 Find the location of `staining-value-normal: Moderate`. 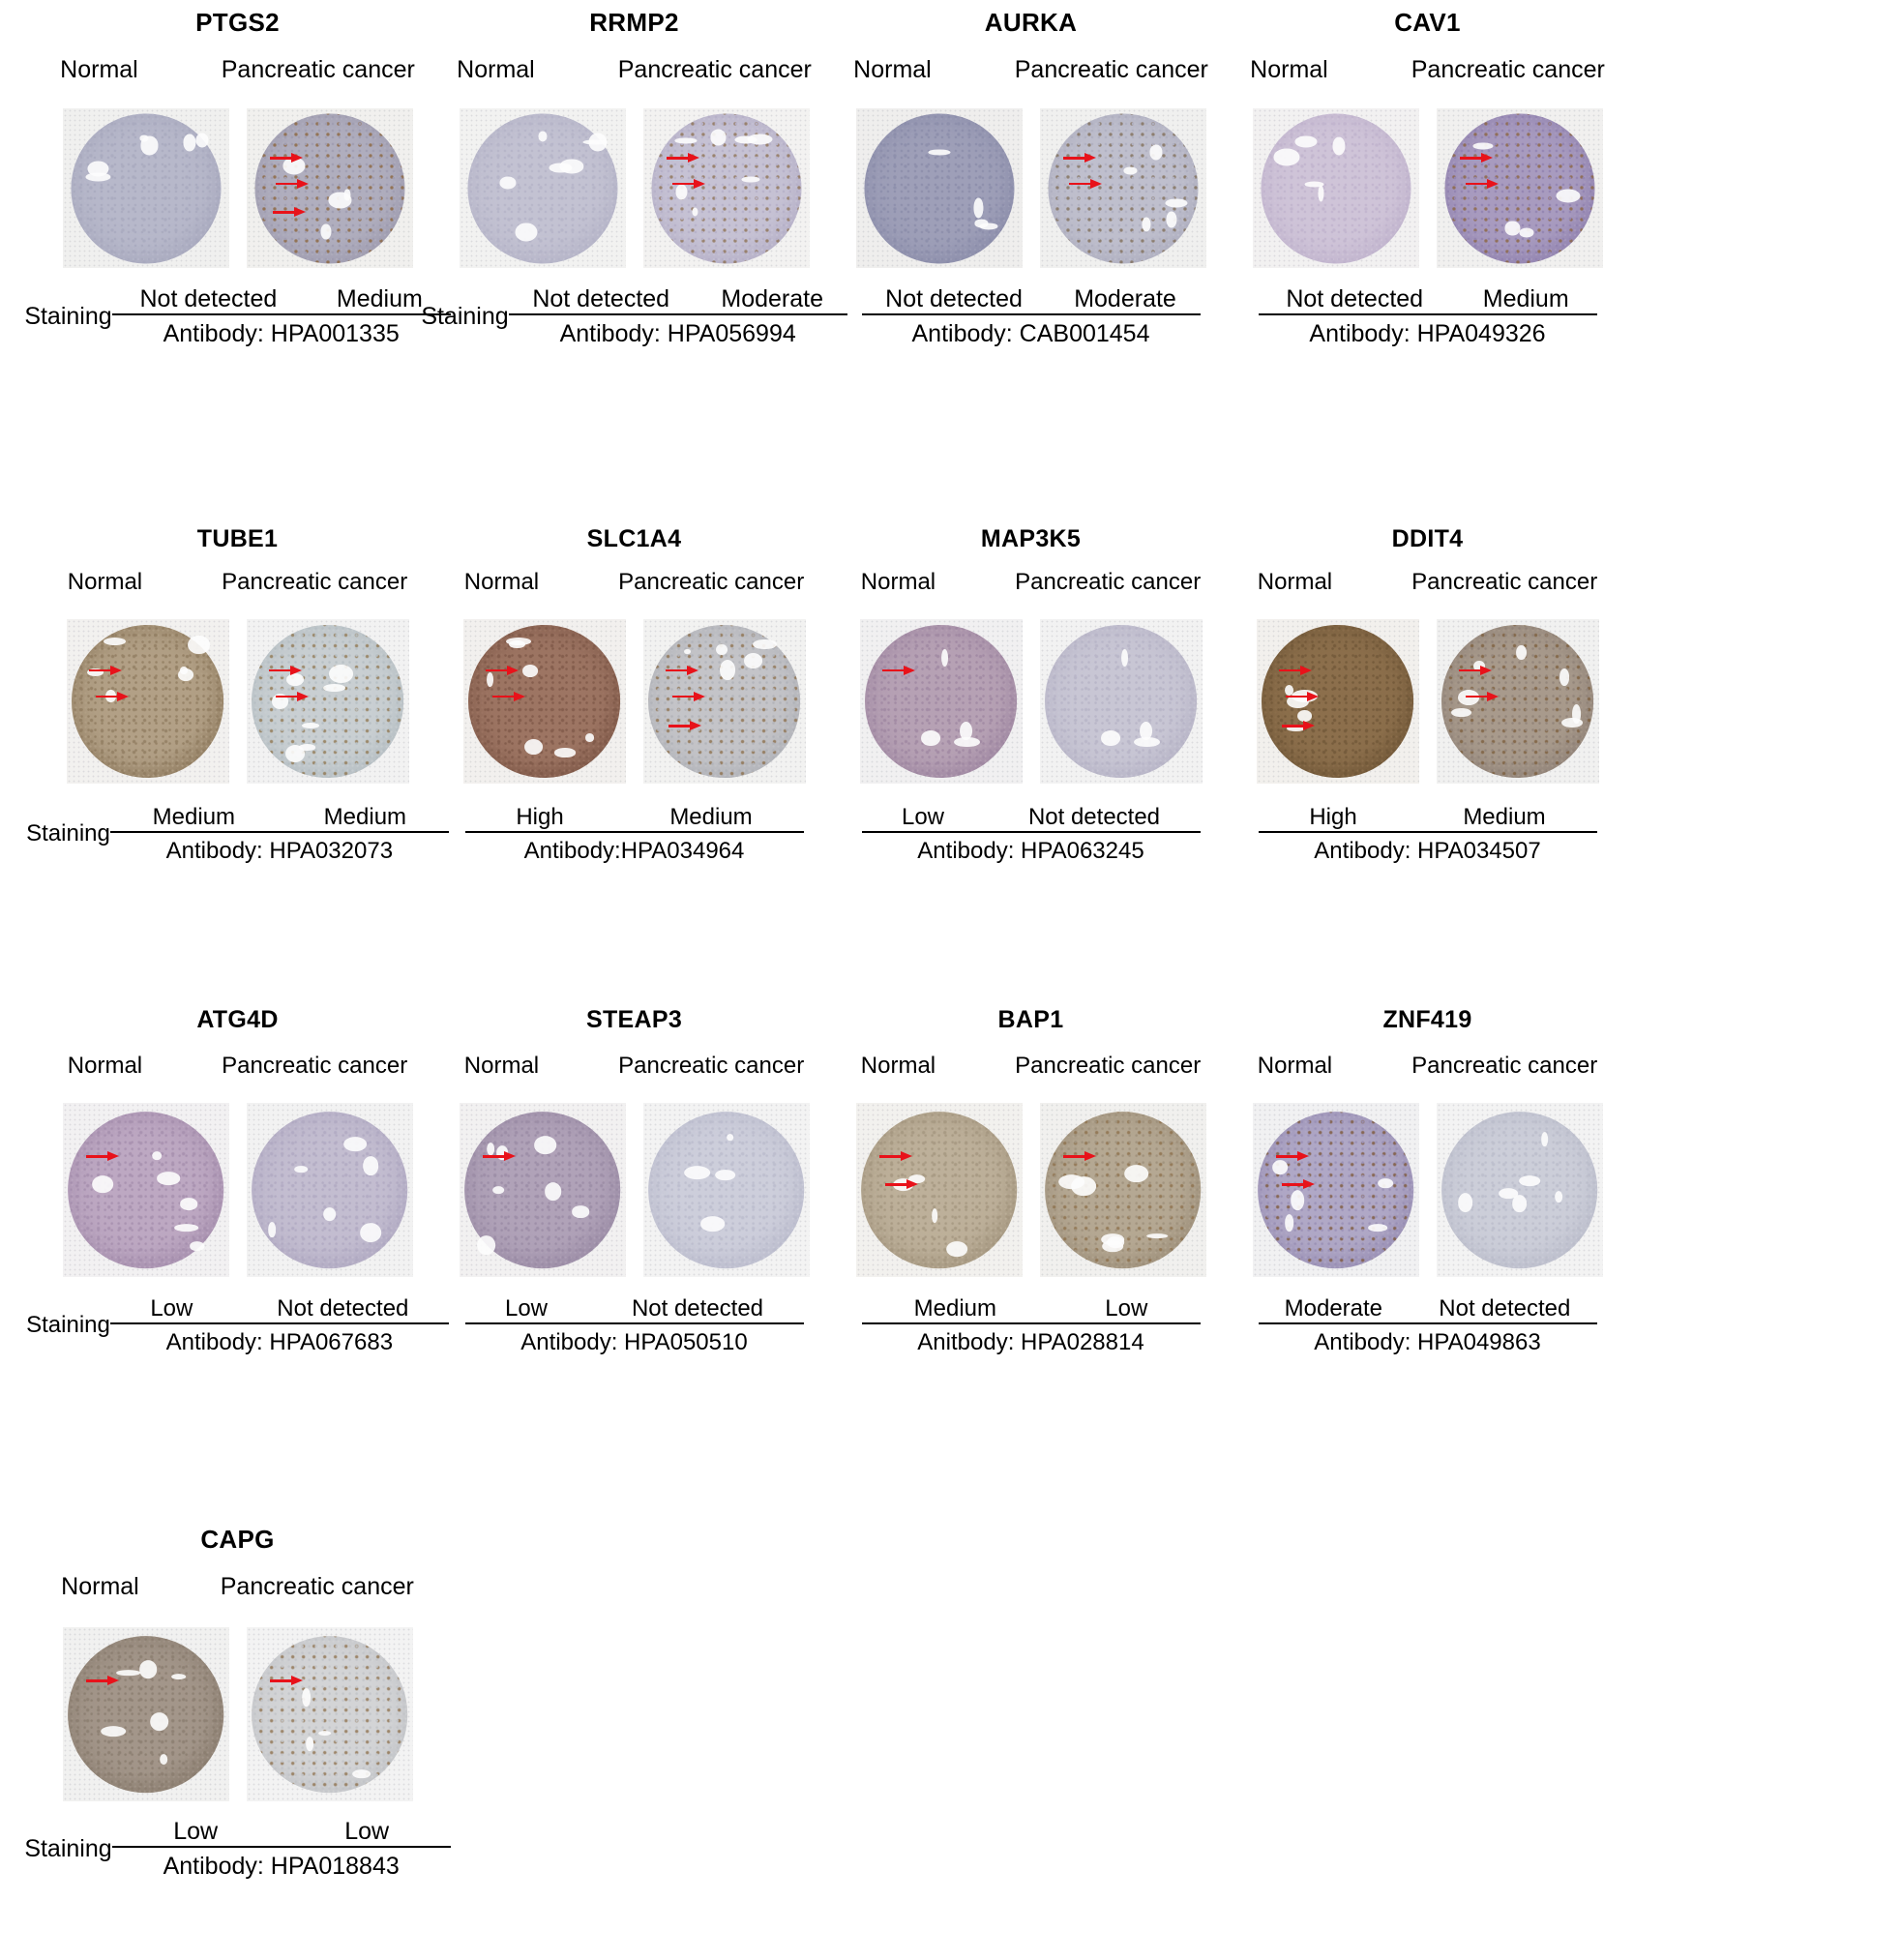

staining-value-normal: Moderate is located at coordinates (1334, 1309).